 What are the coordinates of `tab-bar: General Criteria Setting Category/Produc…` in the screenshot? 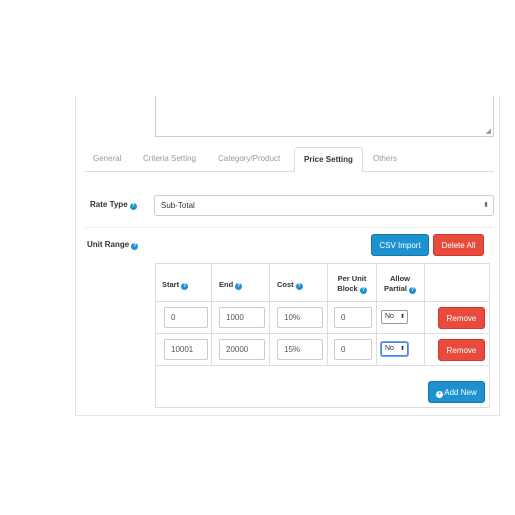 It's located at (289, 160).